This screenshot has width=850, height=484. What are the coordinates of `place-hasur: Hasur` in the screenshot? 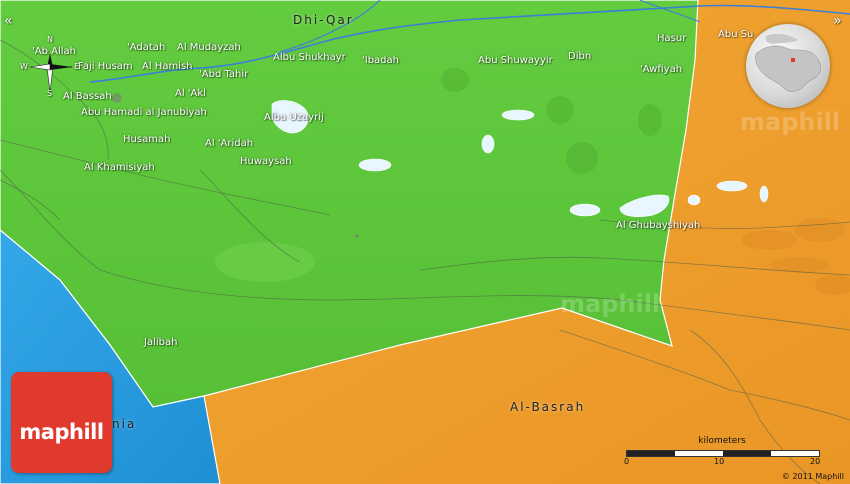 It's located at (671, 39).